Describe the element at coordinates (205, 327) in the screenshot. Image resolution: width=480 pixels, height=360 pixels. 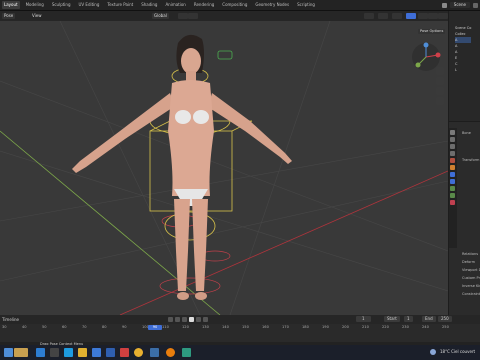
I see `tick-label: 130` at that location.